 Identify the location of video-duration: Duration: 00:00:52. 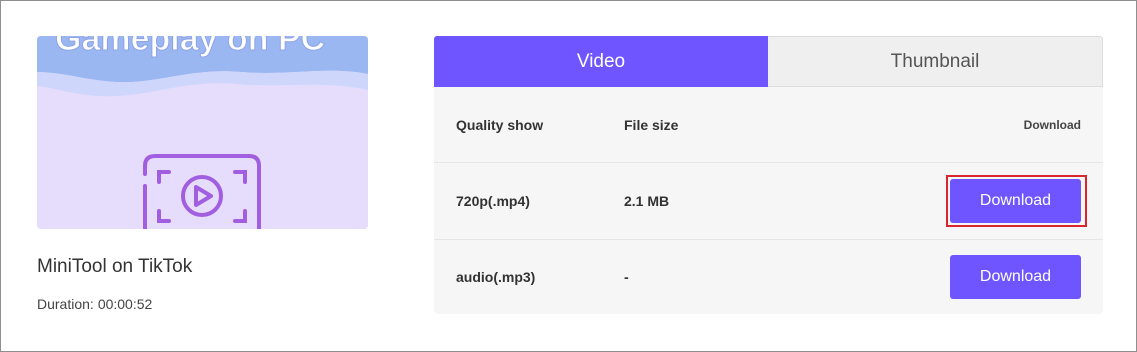
(94, 304).